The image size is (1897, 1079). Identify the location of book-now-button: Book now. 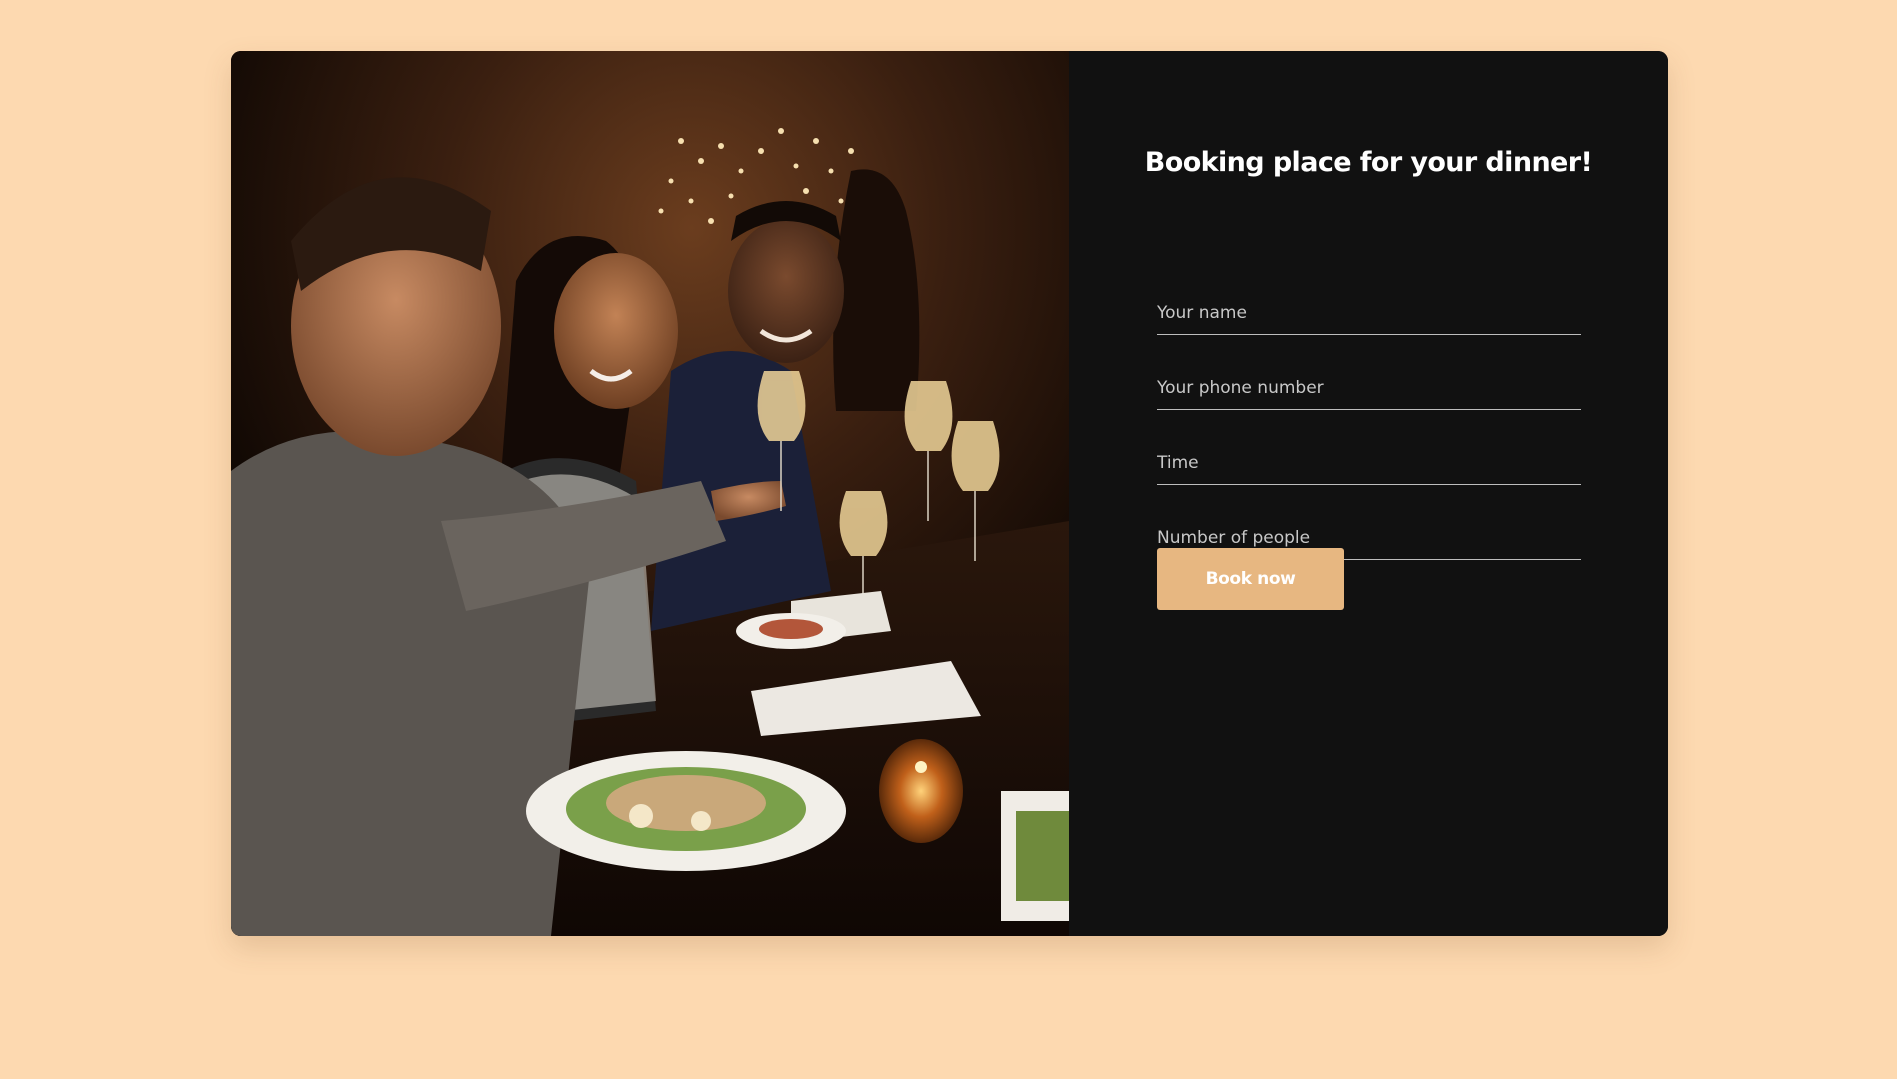
(1250, 579).